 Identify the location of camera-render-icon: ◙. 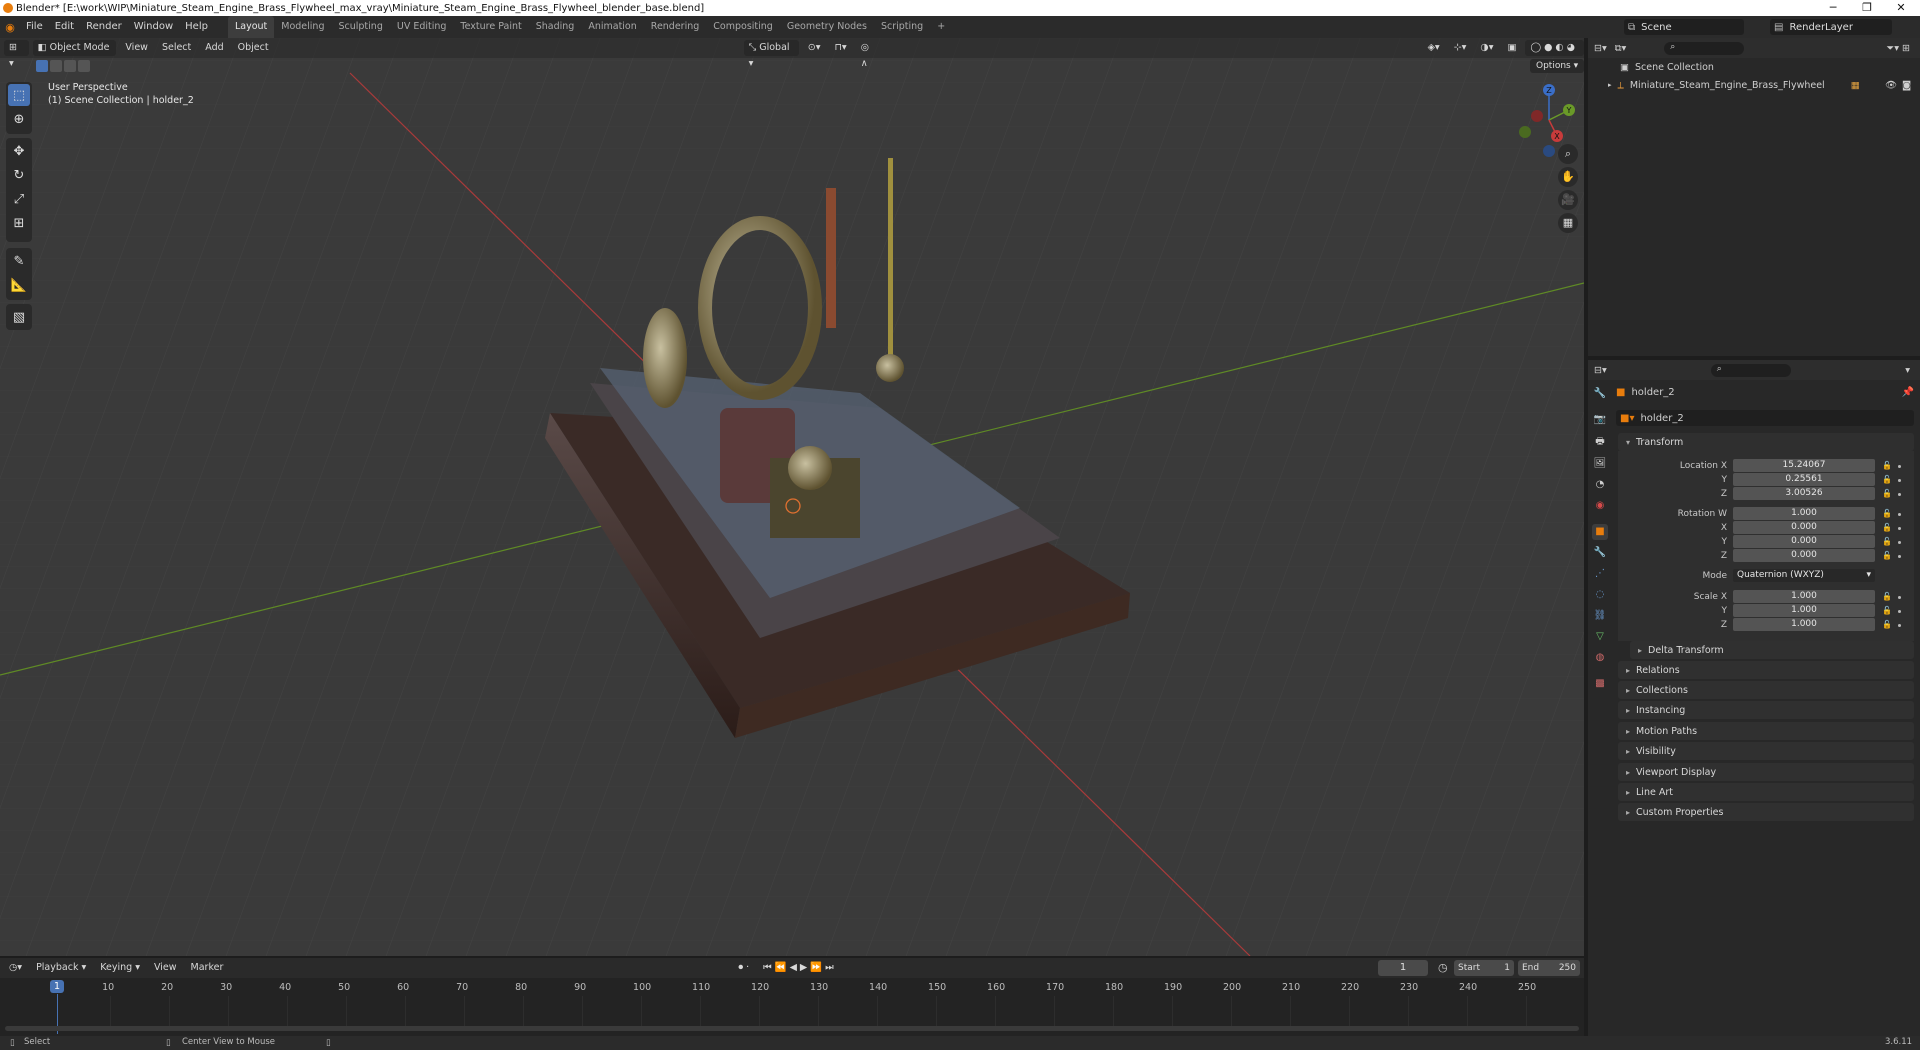
(1906, 85).